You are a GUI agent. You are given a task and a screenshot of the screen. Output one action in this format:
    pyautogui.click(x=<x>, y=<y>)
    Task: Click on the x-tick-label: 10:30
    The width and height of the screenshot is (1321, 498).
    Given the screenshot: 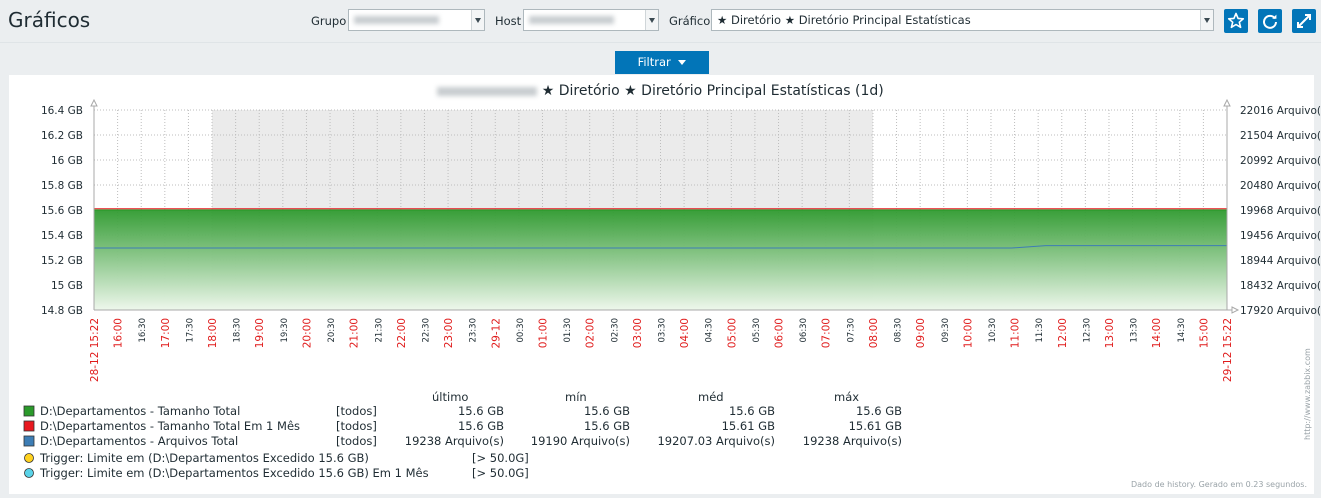 What is the action you would take?
    pyautogui.click(x=993, y=330)
    